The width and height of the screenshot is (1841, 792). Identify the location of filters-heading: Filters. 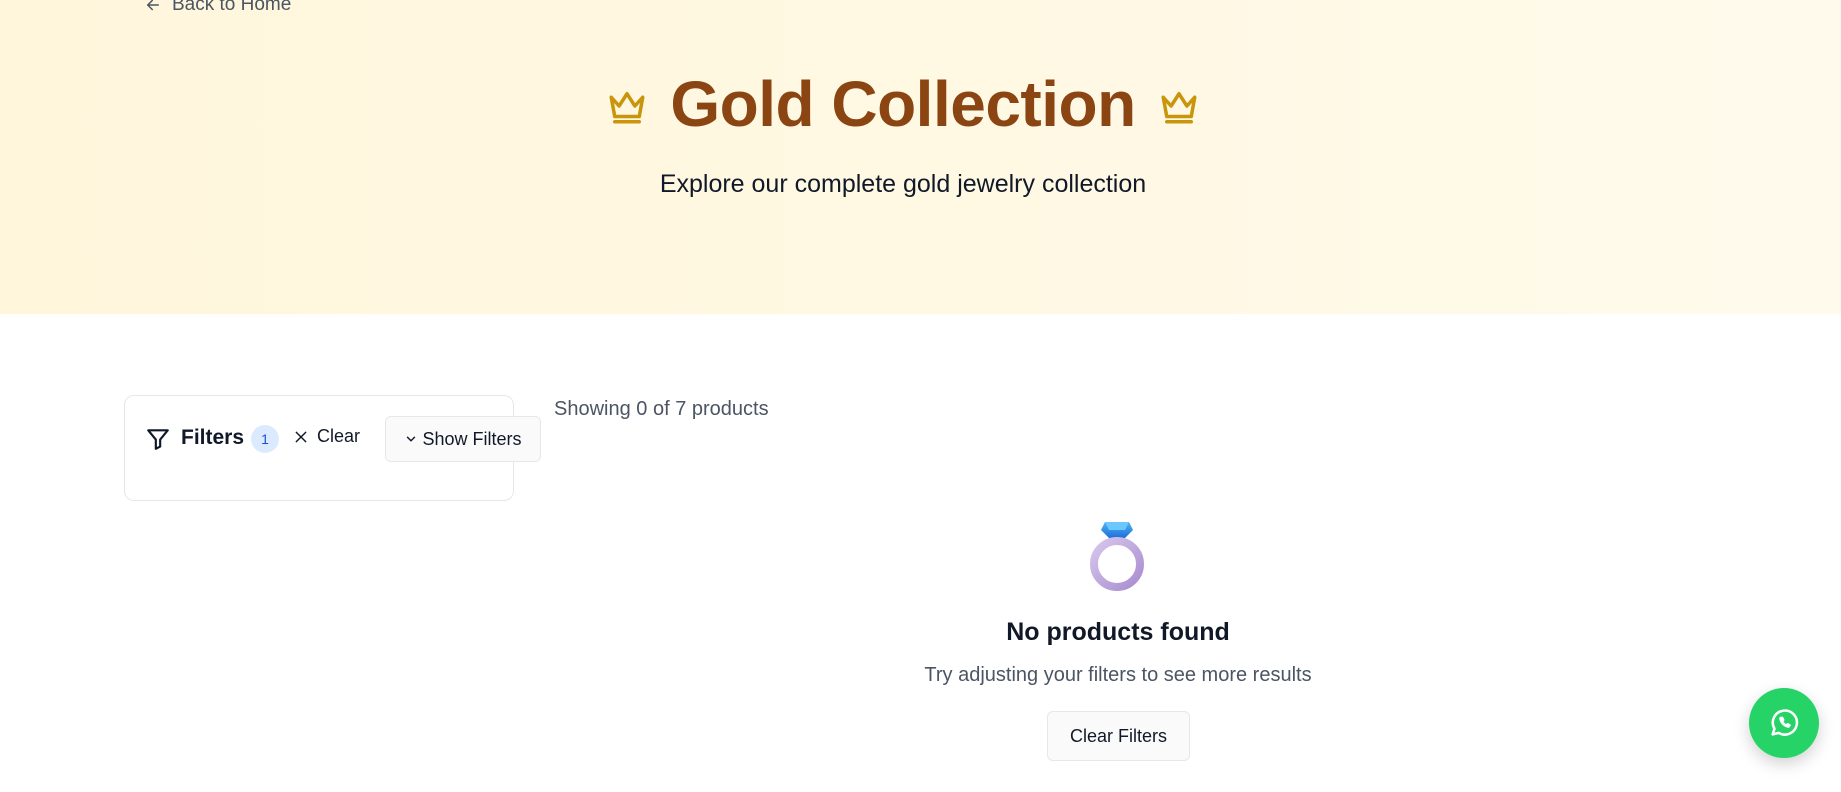
(213, 437).